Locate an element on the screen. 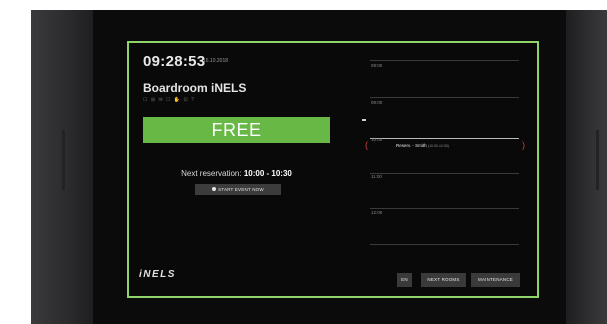 The image size is (607, 324). slot-time: 12:00 is located at coordinates (377, 212).